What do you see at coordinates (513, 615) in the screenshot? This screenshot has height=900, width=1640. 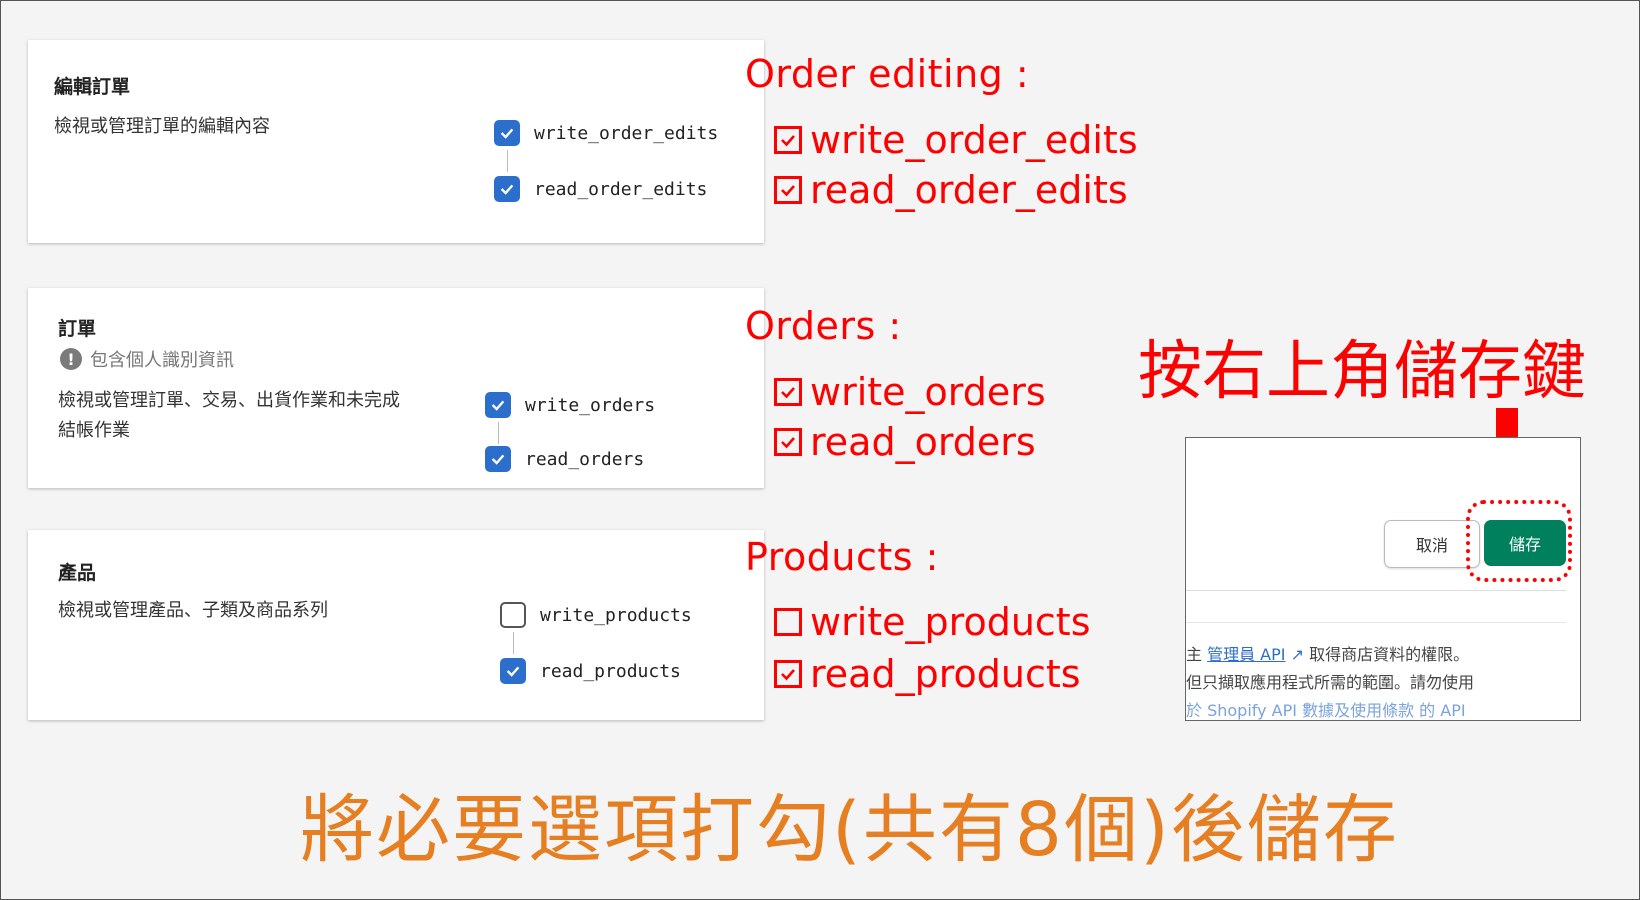 I see `checkbox-unchecked` at bounding box center [513, 615].